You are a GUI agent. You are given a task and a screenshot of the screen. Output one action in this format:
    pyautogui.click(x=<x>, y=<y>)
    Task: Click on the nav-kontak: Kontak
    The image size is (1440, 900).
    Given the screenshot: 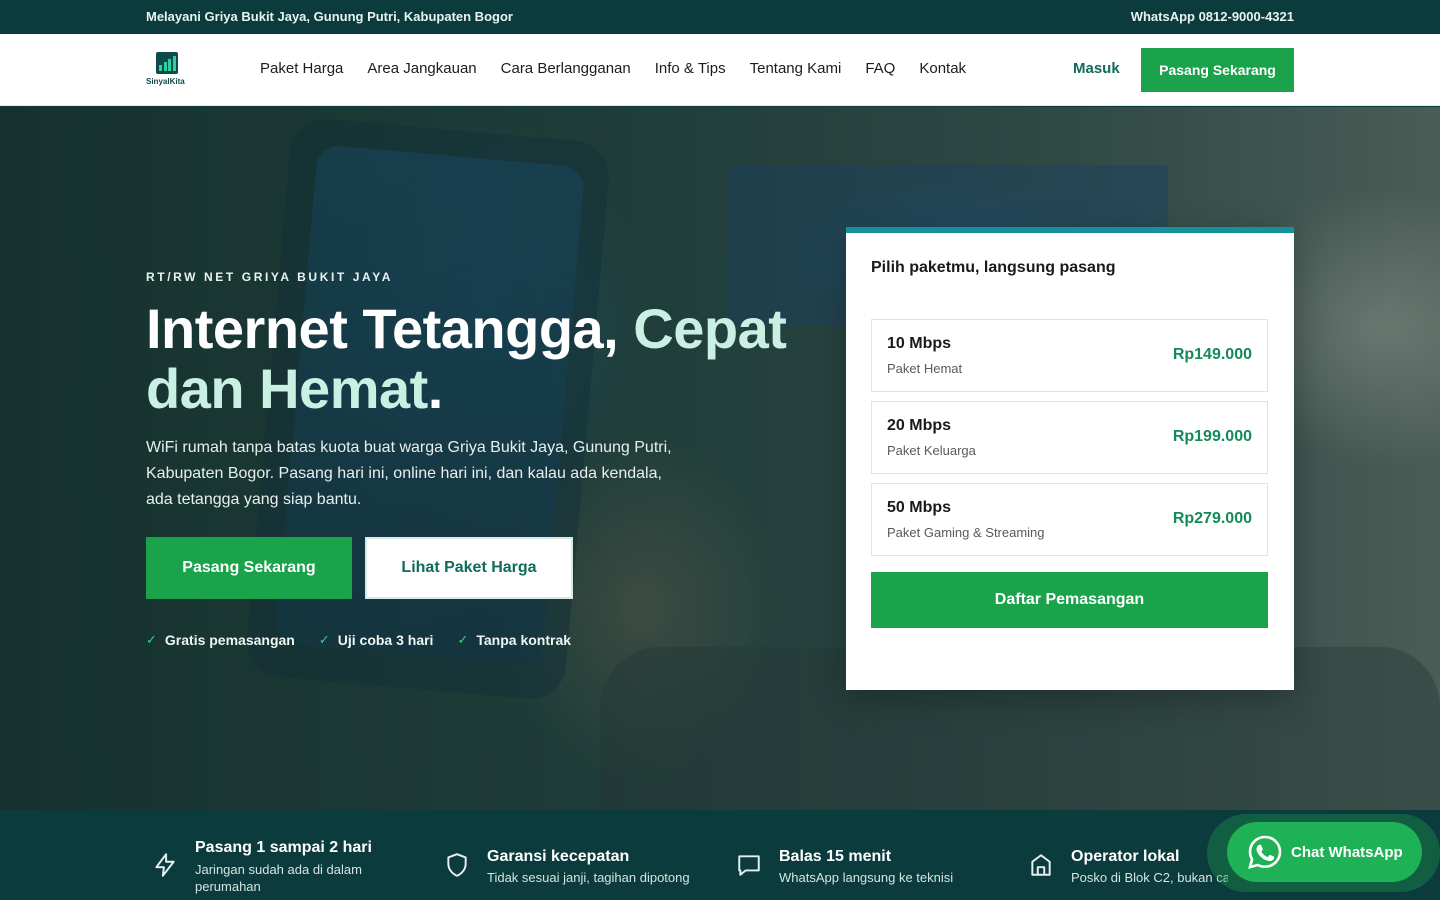 What is the action you would take?
    pyautogui.click(x=942, y=68)
    